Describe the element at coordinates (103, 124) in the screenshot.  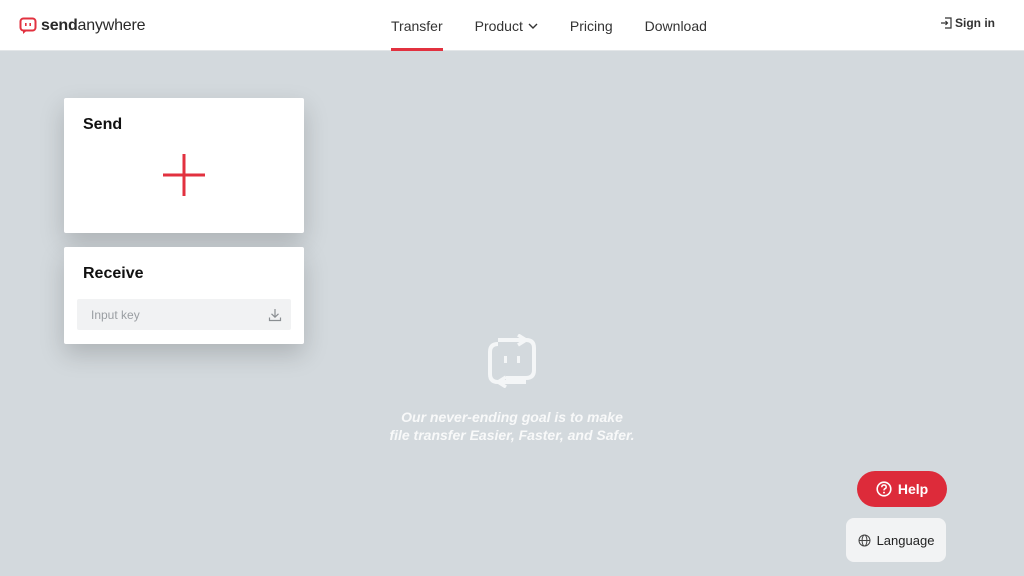
I see `send-title: Send` at that location.